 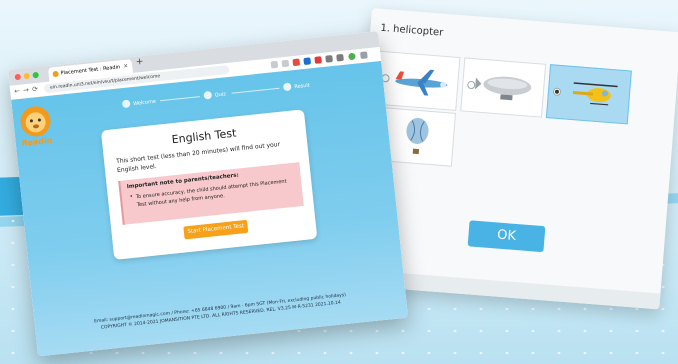 What do you see at coordinates (26, 90) in the screenshot?
I see `forward-icon: →` at bounding box center [26, 90].